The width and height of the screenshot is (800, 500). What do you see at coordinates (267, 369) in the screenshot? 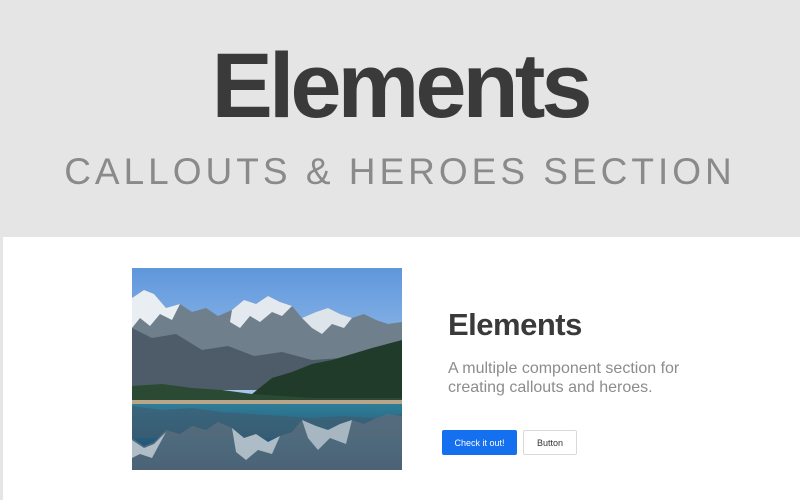
I see `hero-image` at bounding box center [267, 369].